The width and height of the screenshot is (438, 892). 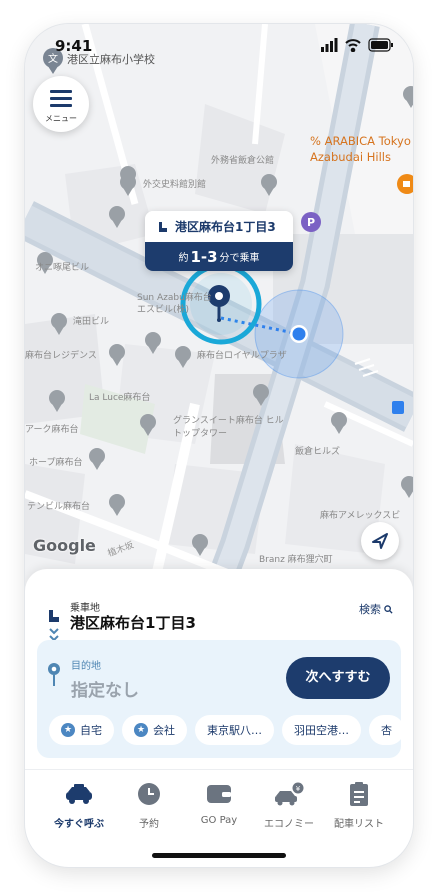 What do you see at coordinates (204, 256) in the screenshot?
I see `eta-range: 1-3` at bounding box center [204, 256].